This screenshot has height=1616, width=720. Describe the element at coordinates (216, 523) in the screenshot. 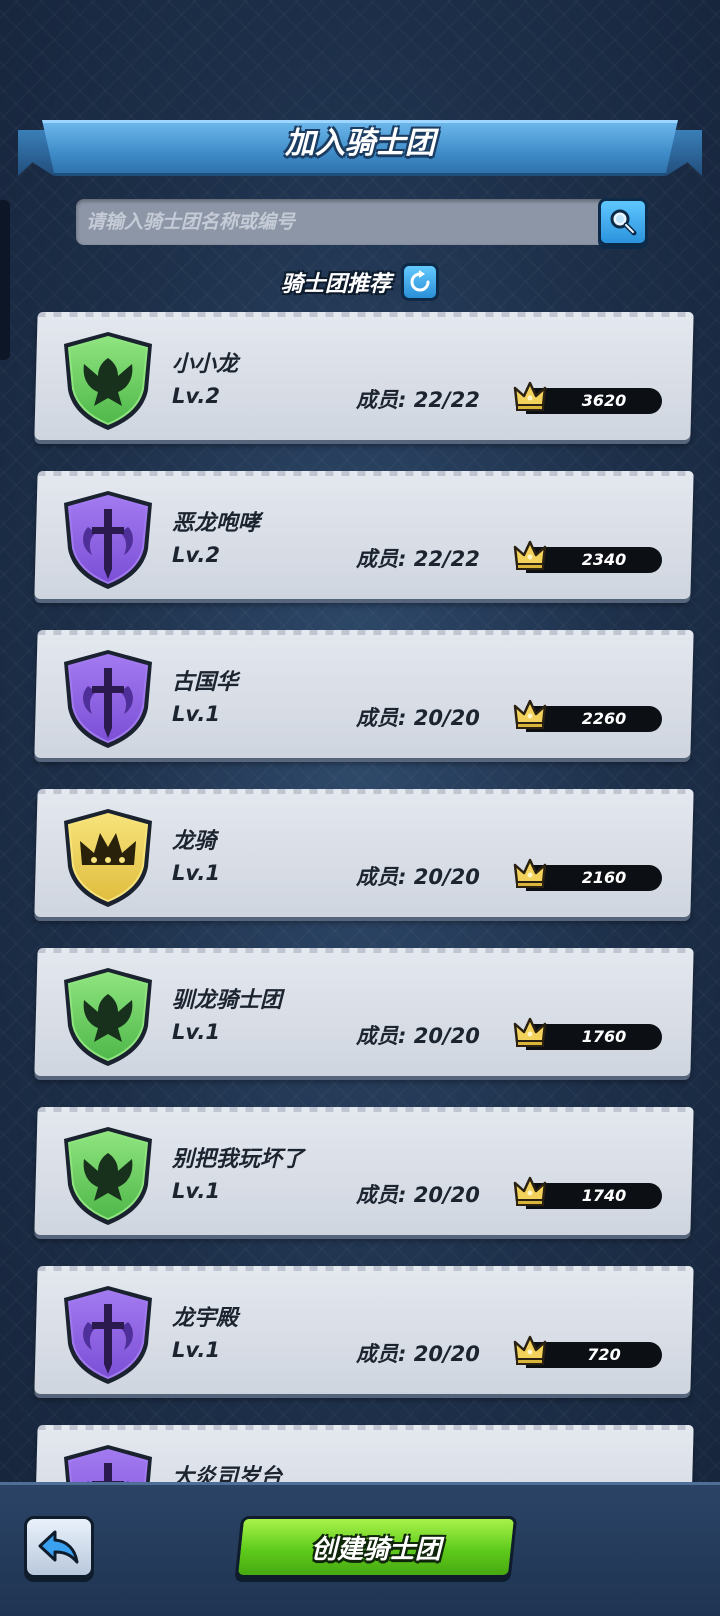

I see `guild-name: 恶龙咆哮` at that location.